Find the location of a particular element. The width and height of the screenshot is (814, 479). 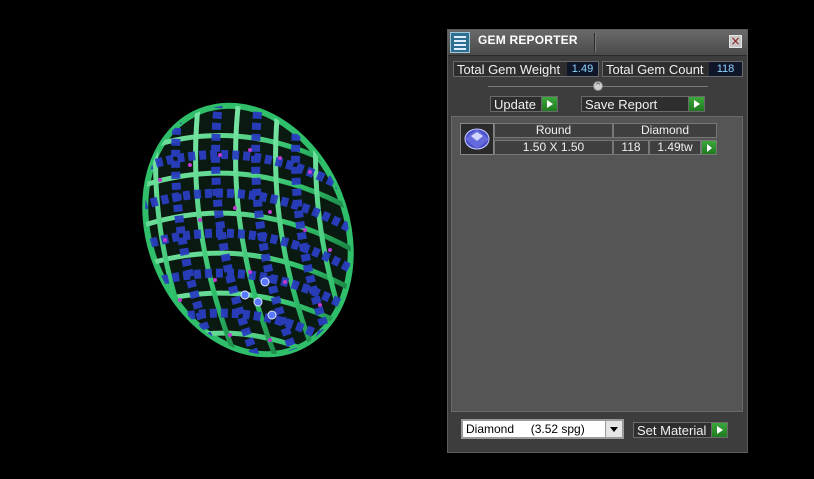

total-gem-count: Total Gem Count 118 is located at coordinates (672, 69).